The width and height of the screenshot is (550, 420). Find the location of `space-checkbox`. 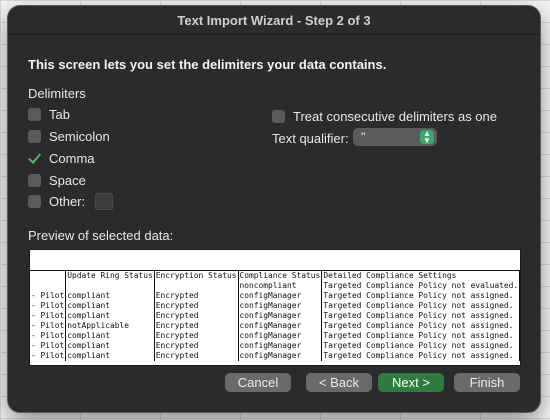

space-checkbox is located at coordinates (34, 180).